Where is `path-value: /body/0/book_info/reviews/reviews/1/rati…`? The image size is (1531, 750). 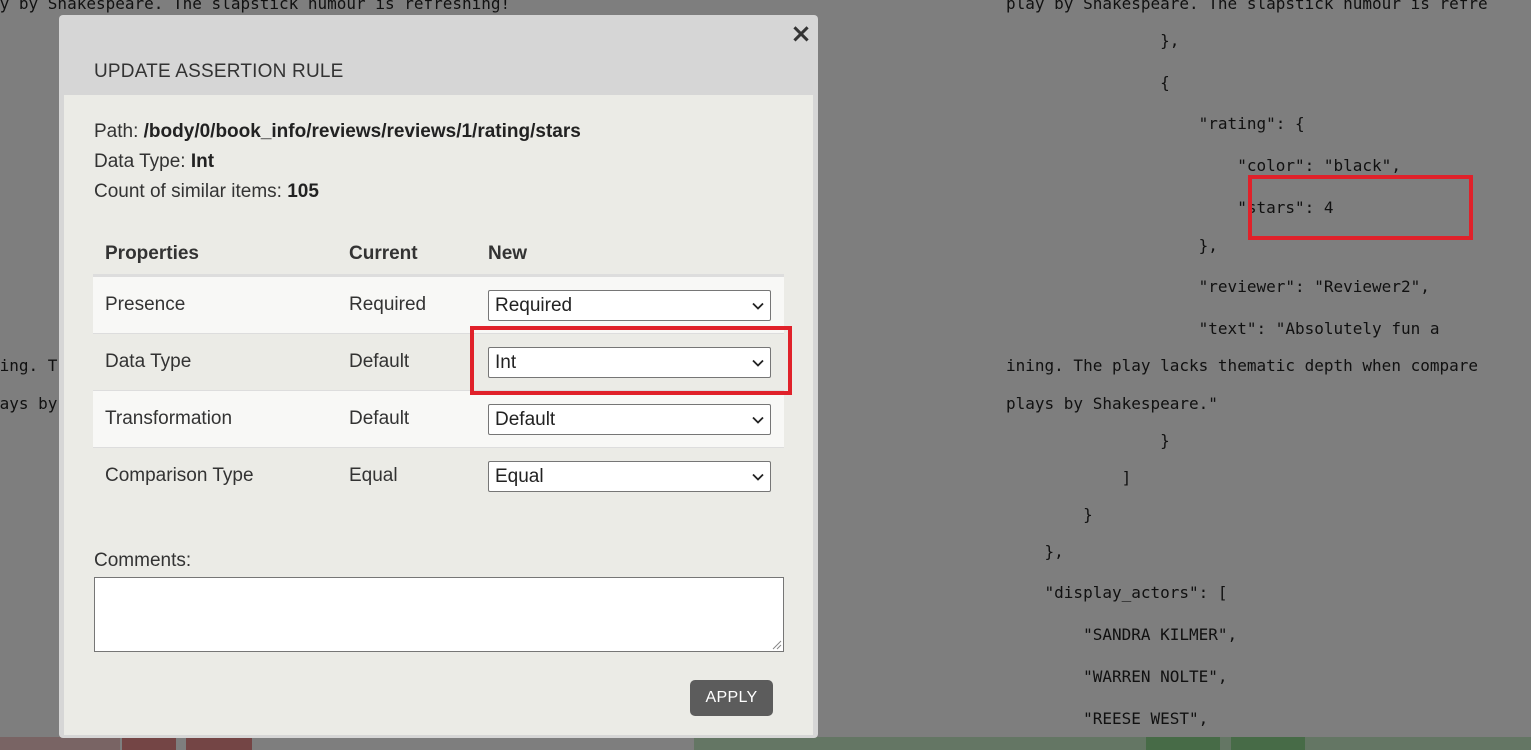
path-value: /body/0/book_info/reviews/reviews/1/rati… is located at coordinates (362, 131).